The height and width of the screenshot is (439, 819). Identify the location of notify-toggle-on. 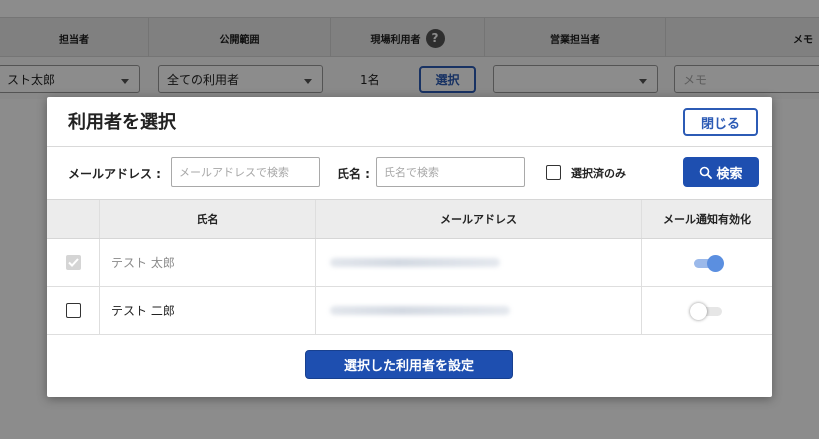
(707, 263).